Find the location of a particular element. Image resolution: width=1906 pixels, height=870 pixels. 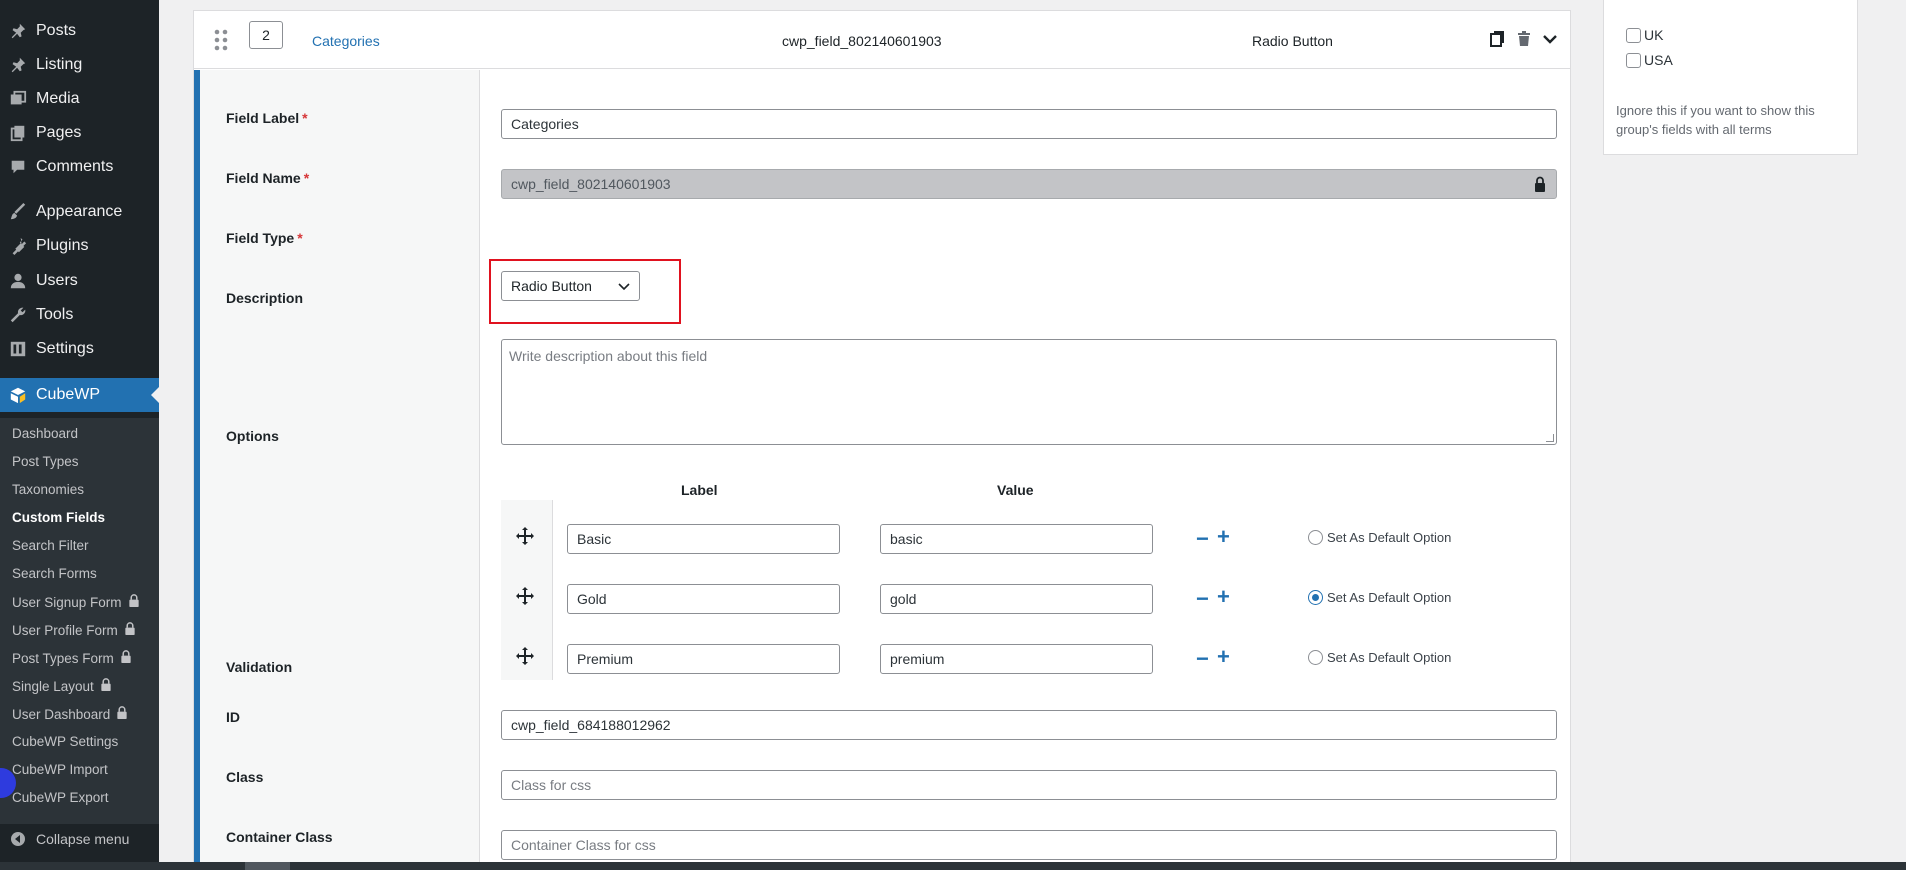

sidebar-item-pages: Pages is located at coordinates (79, 133).